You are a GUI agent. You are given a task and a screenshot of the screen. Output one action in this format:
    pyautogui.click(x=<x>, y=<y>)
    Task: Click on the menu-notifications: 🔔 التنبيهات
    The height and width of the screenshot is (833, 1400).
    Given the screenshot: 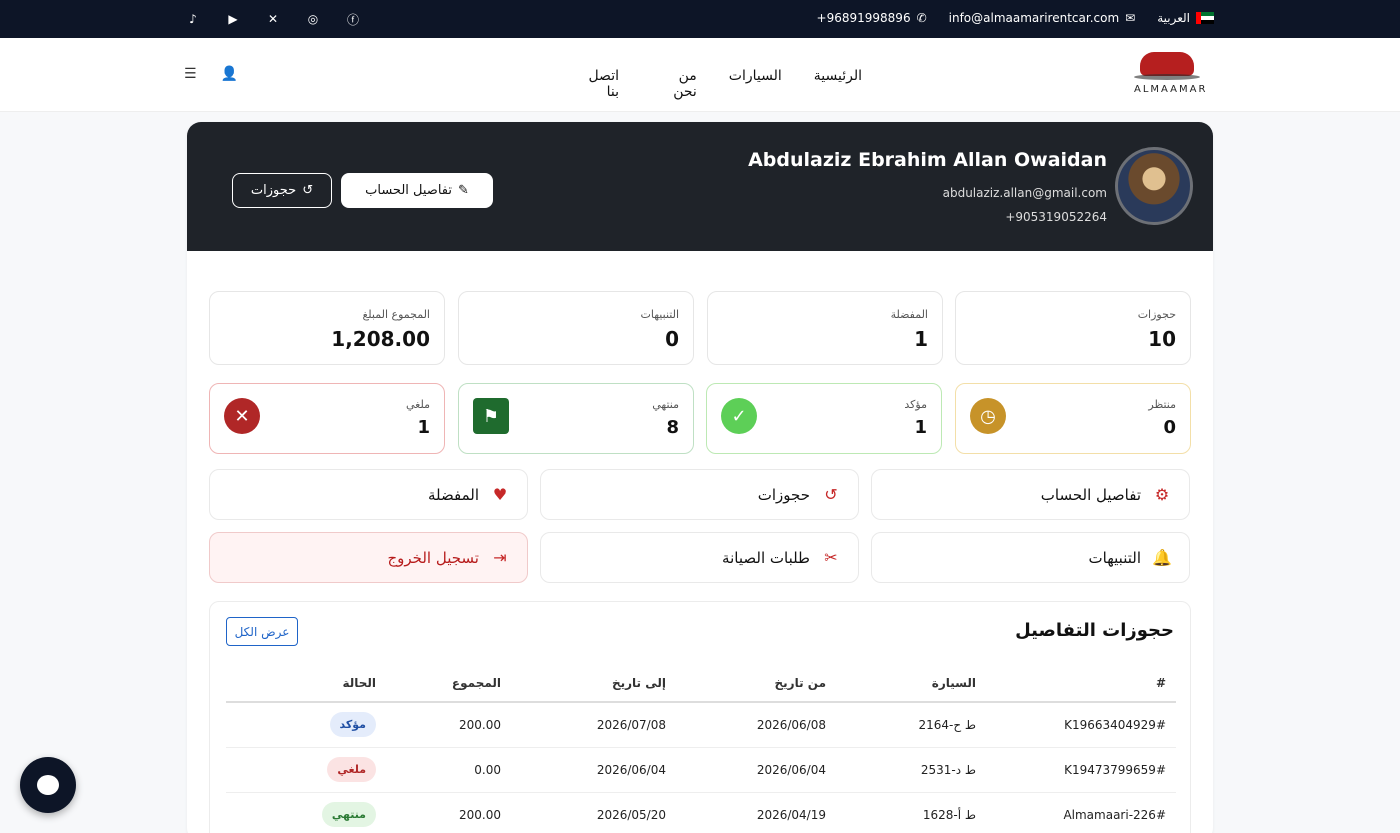 What is the action you would take?
    pyautogui.click(x=1030, y=557)
    